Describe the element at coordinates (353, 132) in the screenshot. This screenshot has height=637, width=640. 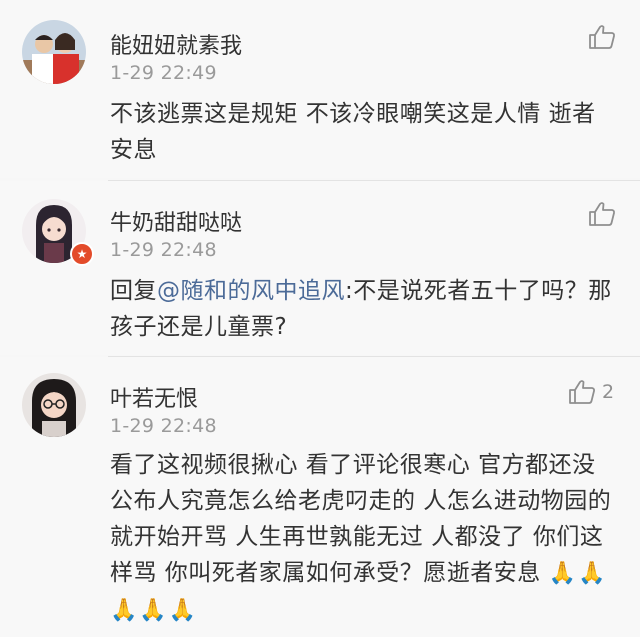
I see `comment-text: 不该逃票这是规矩 不该冷眼嘲笑这是人情 逝者安息` at that location.